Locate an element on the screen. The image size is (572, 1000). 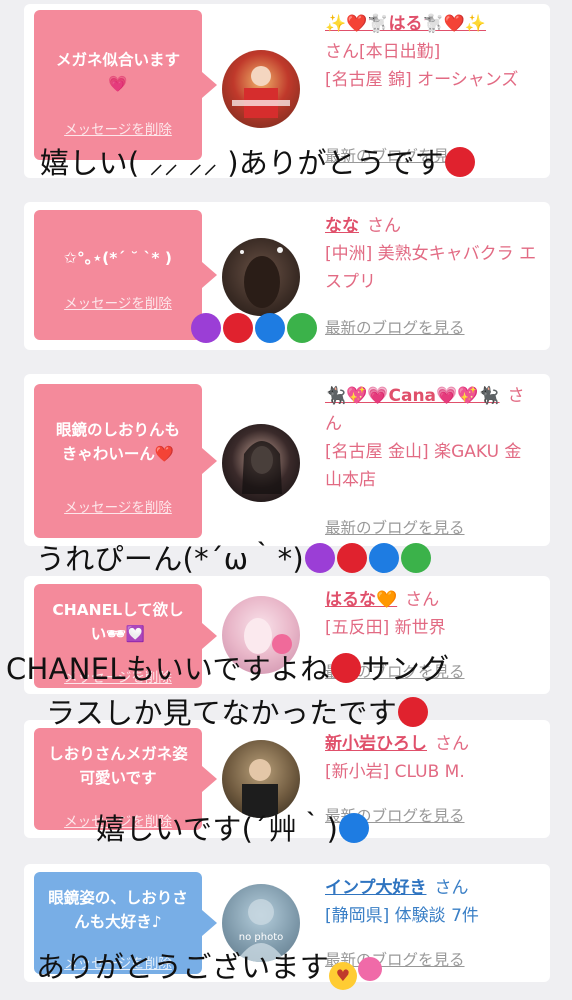
sender-name: はるな🧡 is located at coordinates (361, 600).